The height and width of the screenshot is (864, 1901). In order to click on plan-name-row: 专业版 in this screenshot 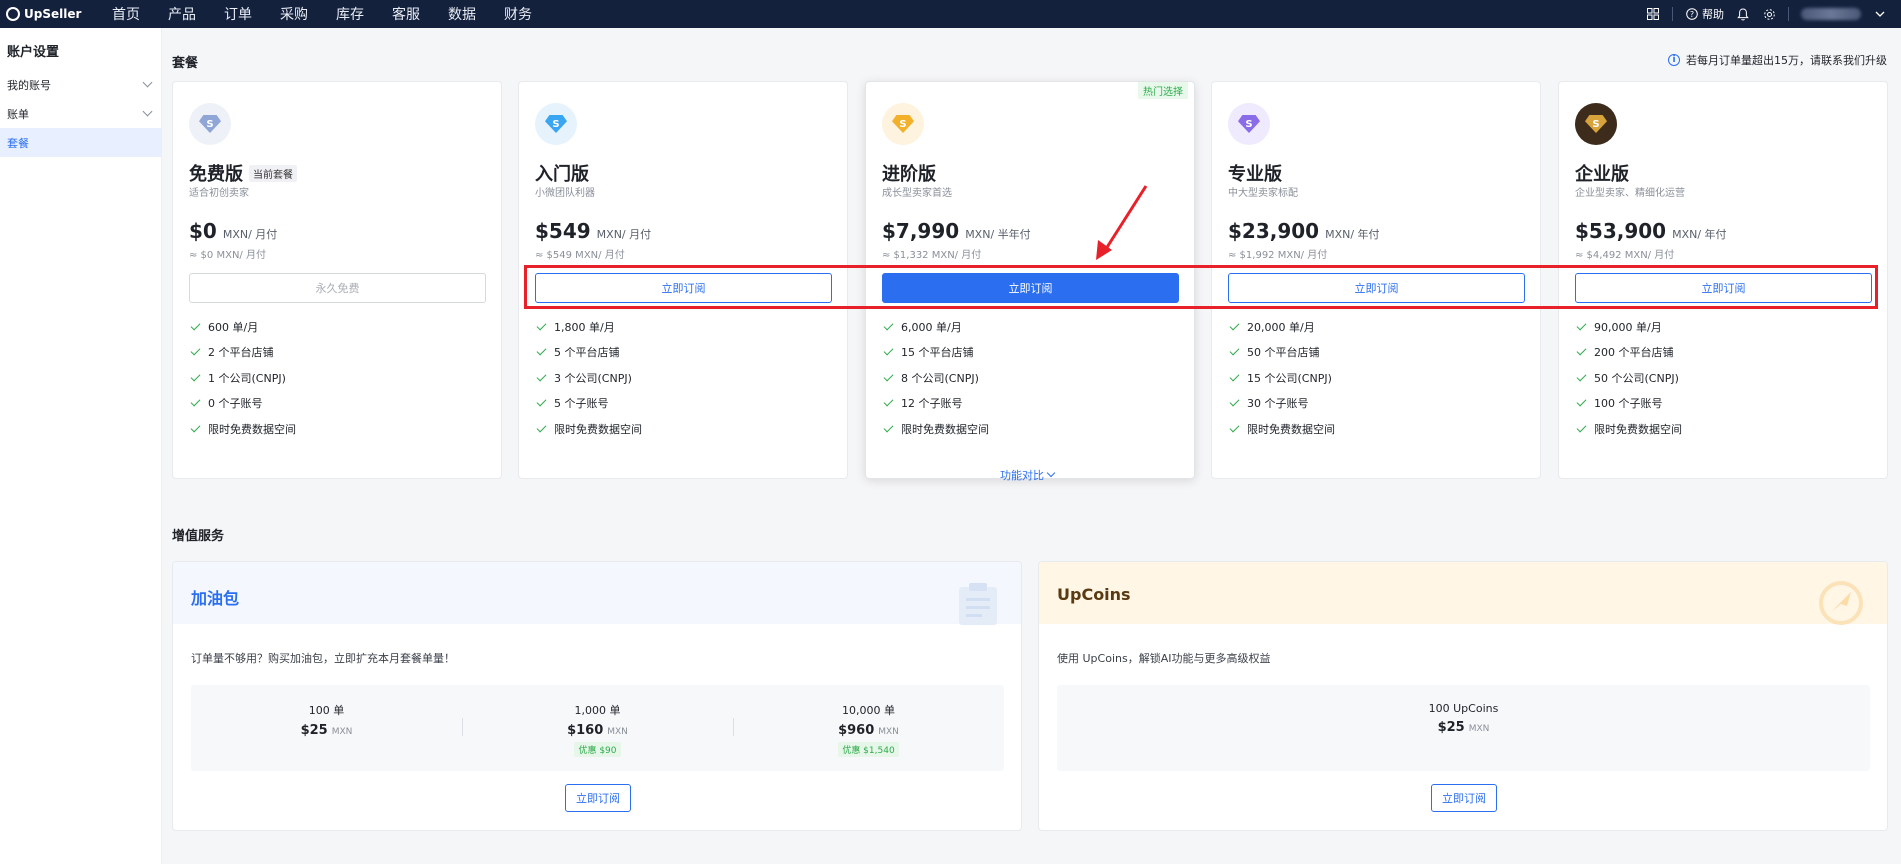, I will do `click(1255, 173)`.